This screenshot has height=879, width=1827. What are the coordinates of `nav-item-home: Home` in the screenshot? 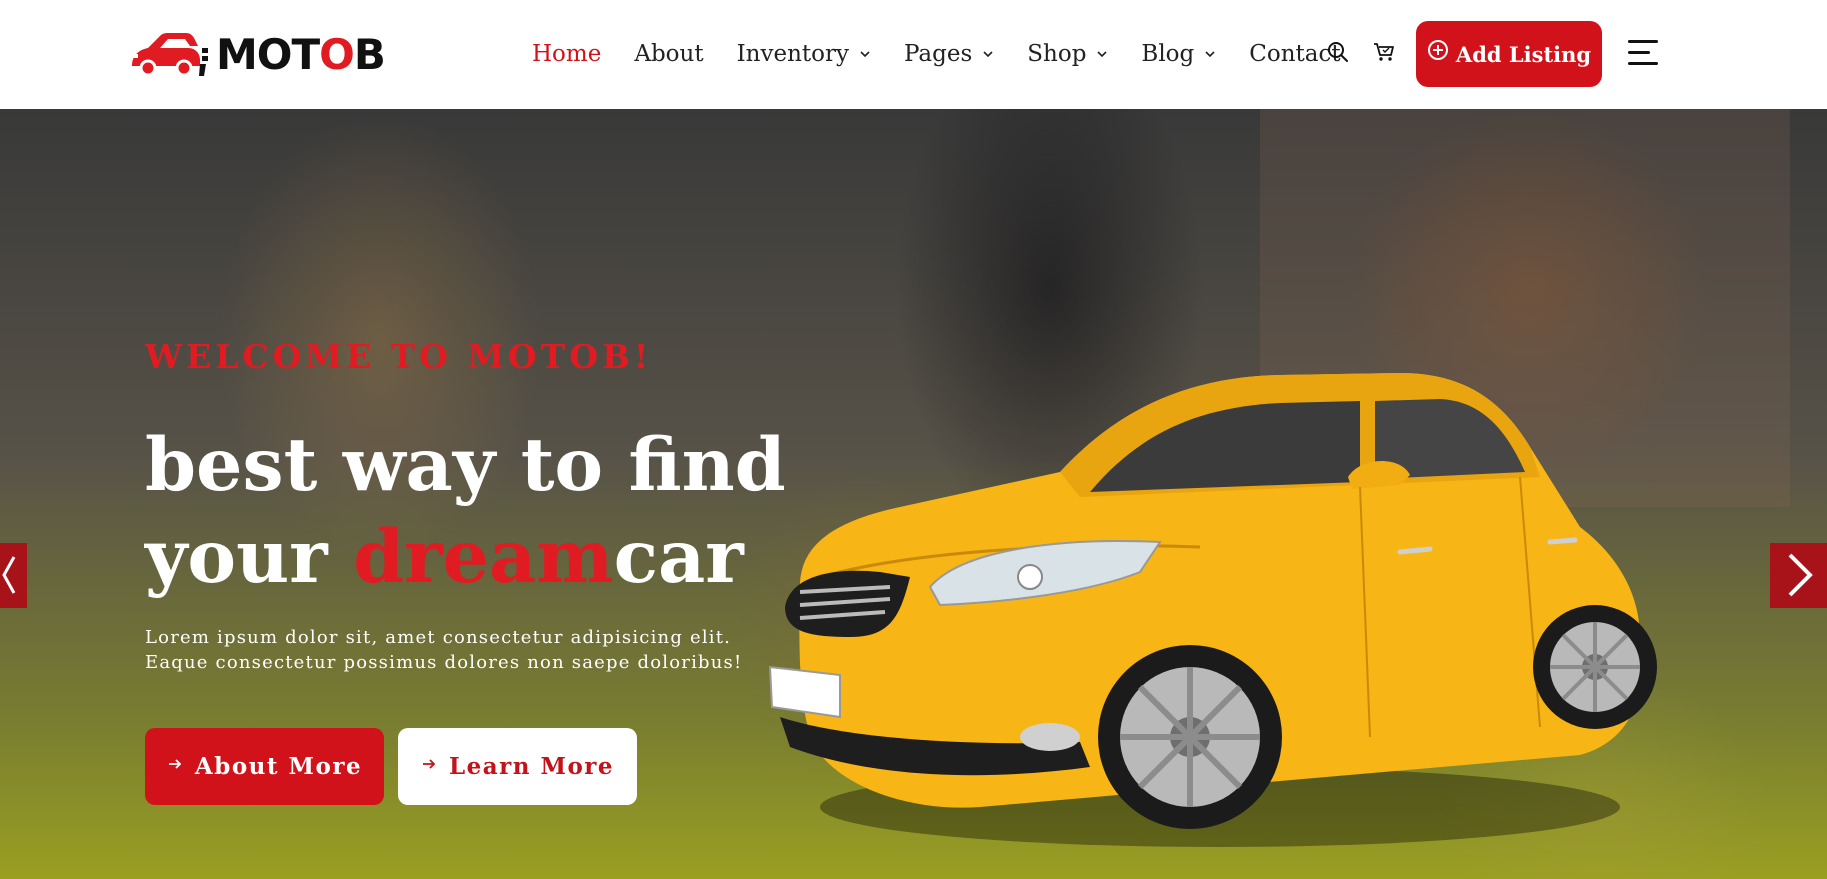 It's located at (566, 54).